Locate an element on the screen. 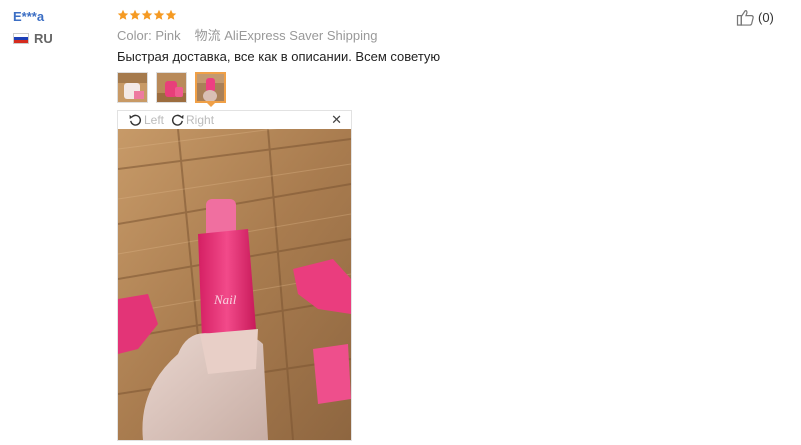 This screenshot has height=445, width=801. rotate-right-icon is located at coordinates (178, 120).